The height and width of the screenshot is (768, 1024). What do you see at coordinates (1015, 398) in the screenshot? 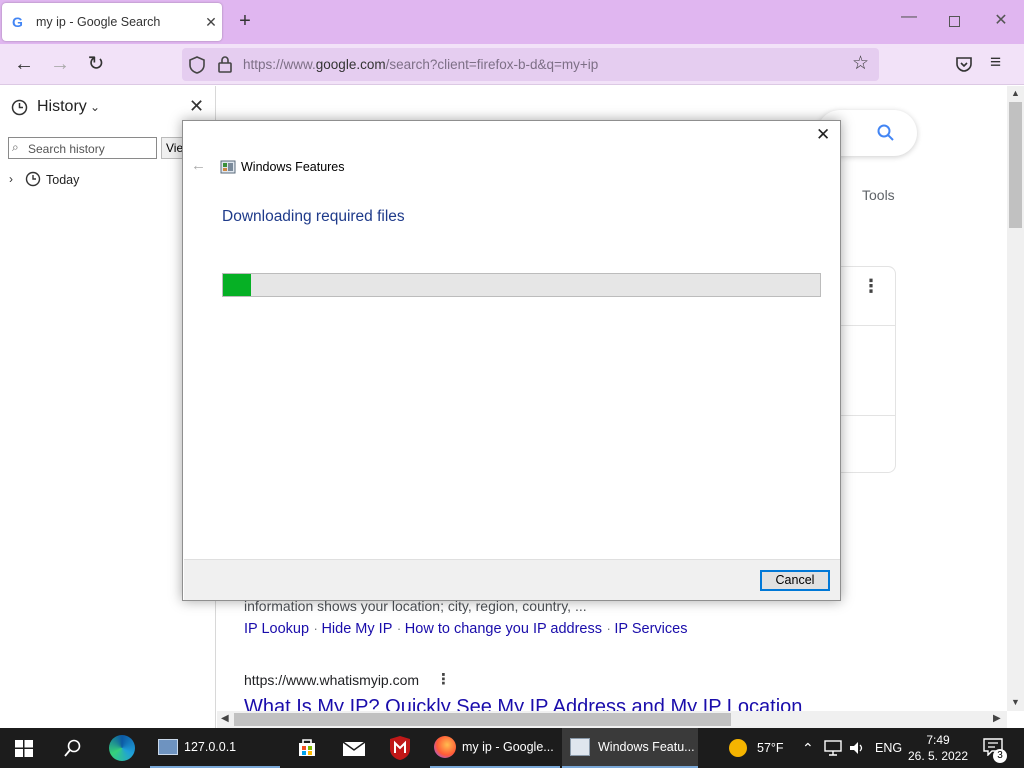
I see `vertical-scrollbar: ▲ ▼` at bounding box center [1015, 398].